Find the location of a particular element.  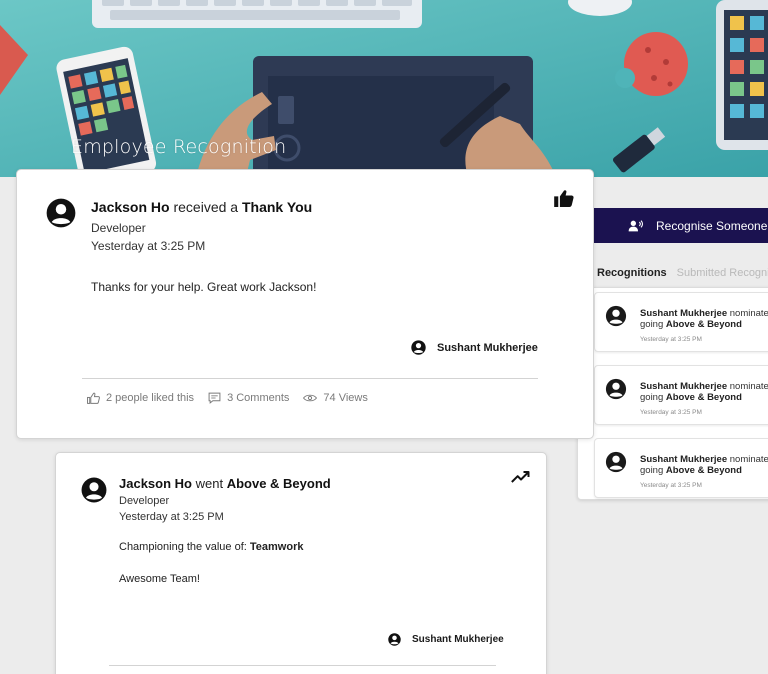

recognition-headline: Jackson Ho went Above & Beyond is located at coordinates (225, 483).